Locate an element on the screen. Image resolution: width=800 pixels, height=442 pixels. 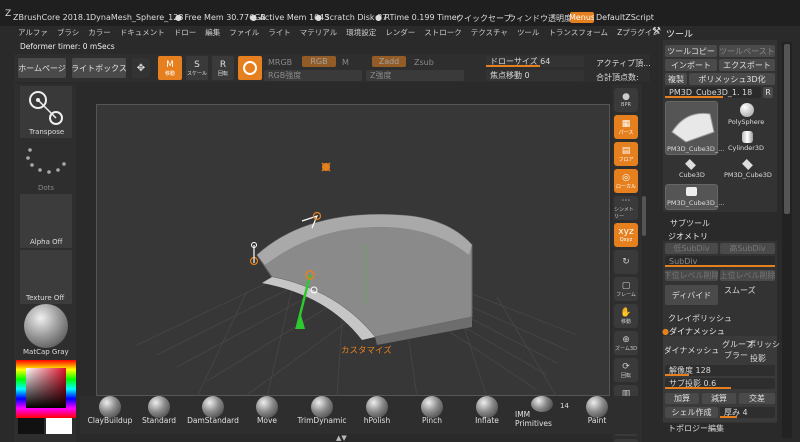
m-button: M is located at coordinates (345, 62).